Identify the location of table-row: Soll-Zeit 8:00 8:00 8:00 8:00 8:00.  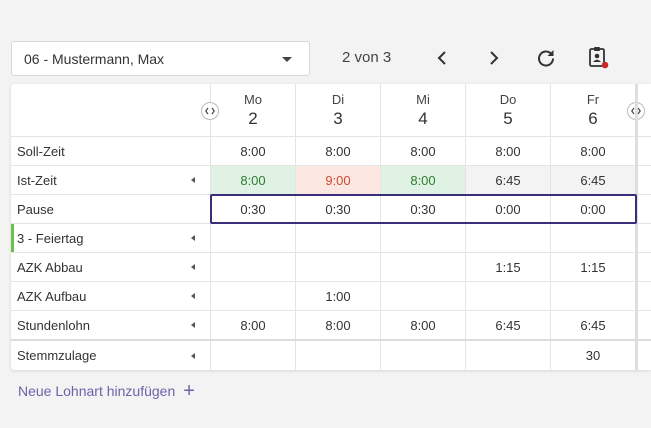
(331, 151).